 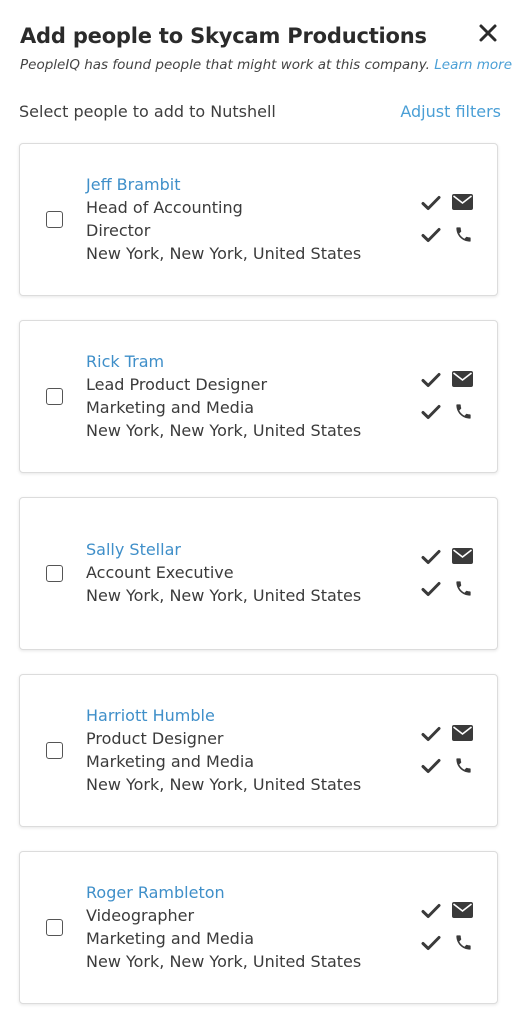 What do you see at coordinates (223, 36) in the screenshot?
I see `dialog-title: Add people to Skycam Productions` at bounding box center [223, 36].